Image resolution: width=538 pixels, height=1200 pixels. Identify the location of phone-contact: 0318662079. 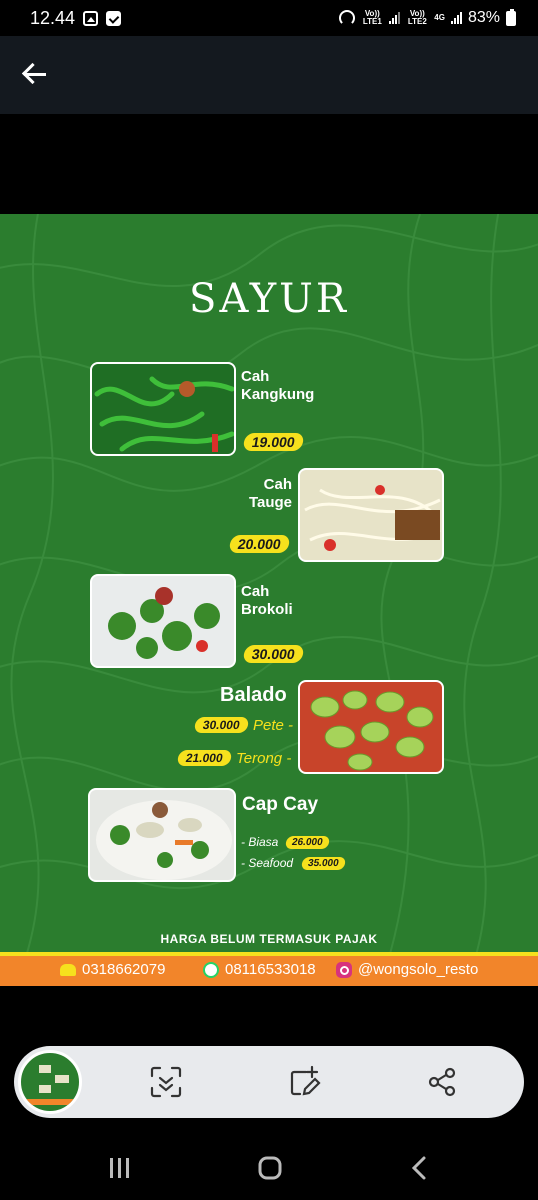
(112, 969).